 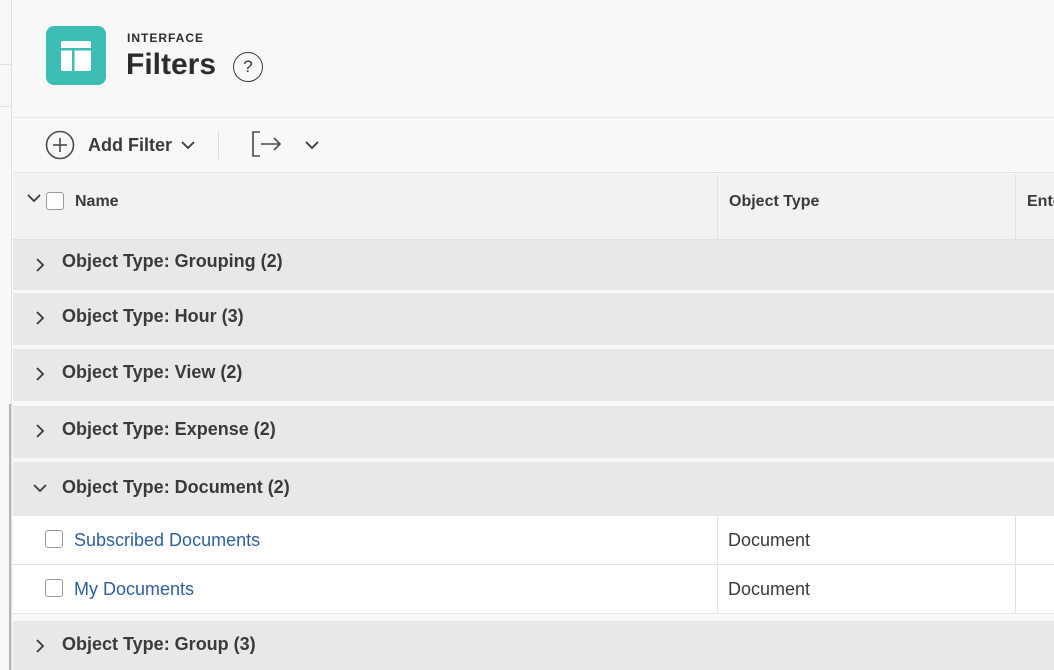 I want to click on page-eyebrow: INTERFACE, so click(x=166, y=38).